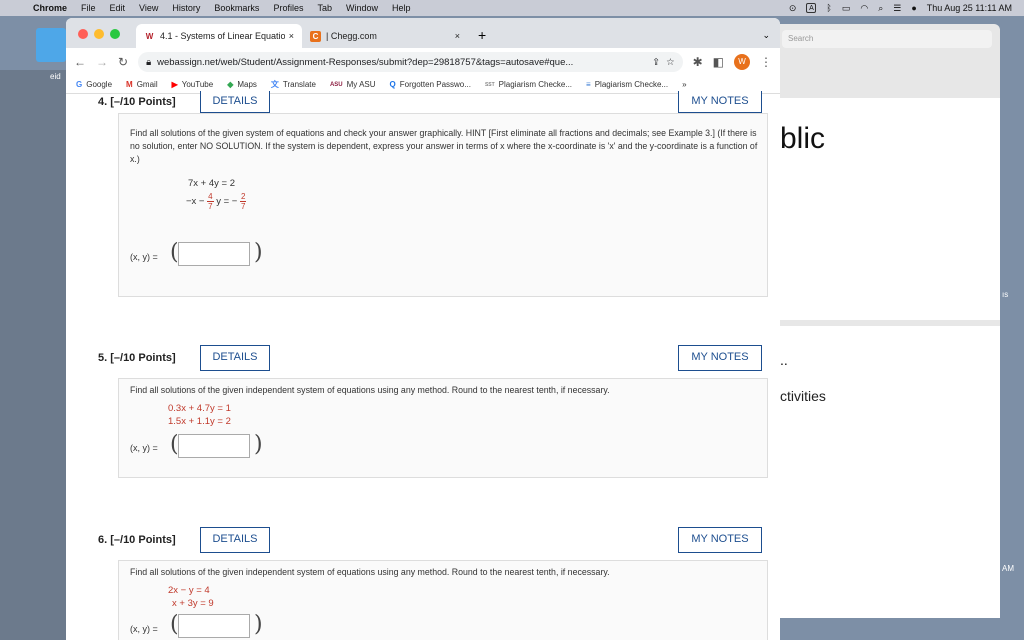 Image resolution: width=1024 pixels, height=640 pixels. What do you see at coordinates (766, 35) in the screenshot?
I see `tab-search-chevron-icon: ⌄` at bounding box center [766, 35].